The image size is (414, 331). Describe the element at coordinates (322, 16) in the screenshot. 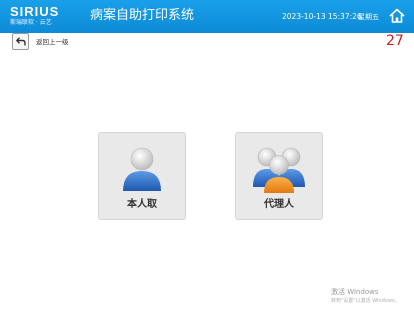

I see `datetime: 2023-10-13 15:37:26` at that location.